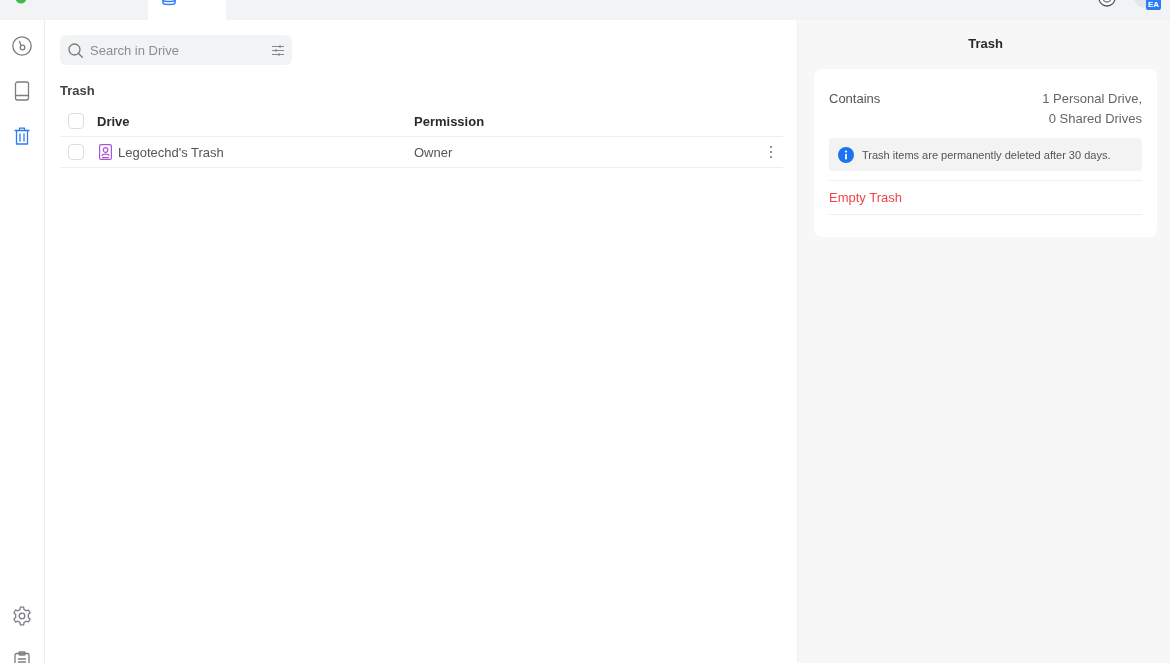 Image resolution: width=1170 pixels, height=663 pixels. I want to click on column-header: Permission, so click(449, 121).